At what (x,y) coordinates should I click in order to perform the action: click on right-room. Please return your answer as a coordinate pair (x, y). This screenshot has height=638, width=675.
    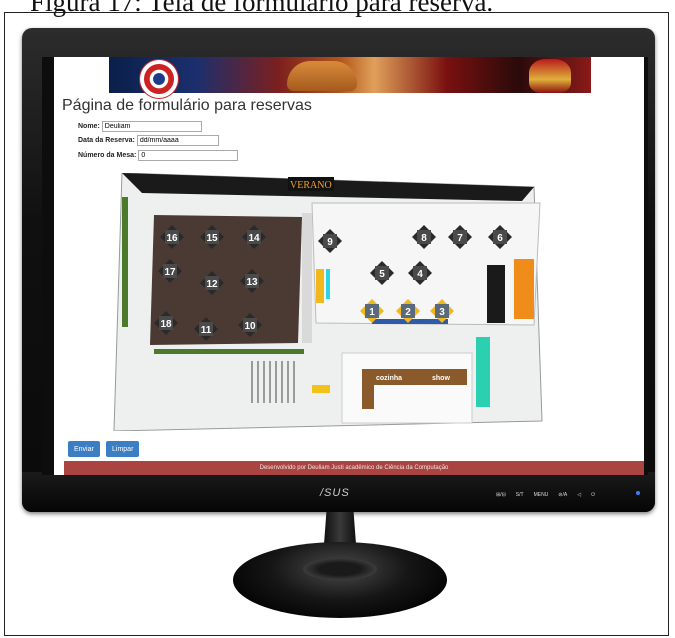
    Looking at the image, I should click on (426, 264).